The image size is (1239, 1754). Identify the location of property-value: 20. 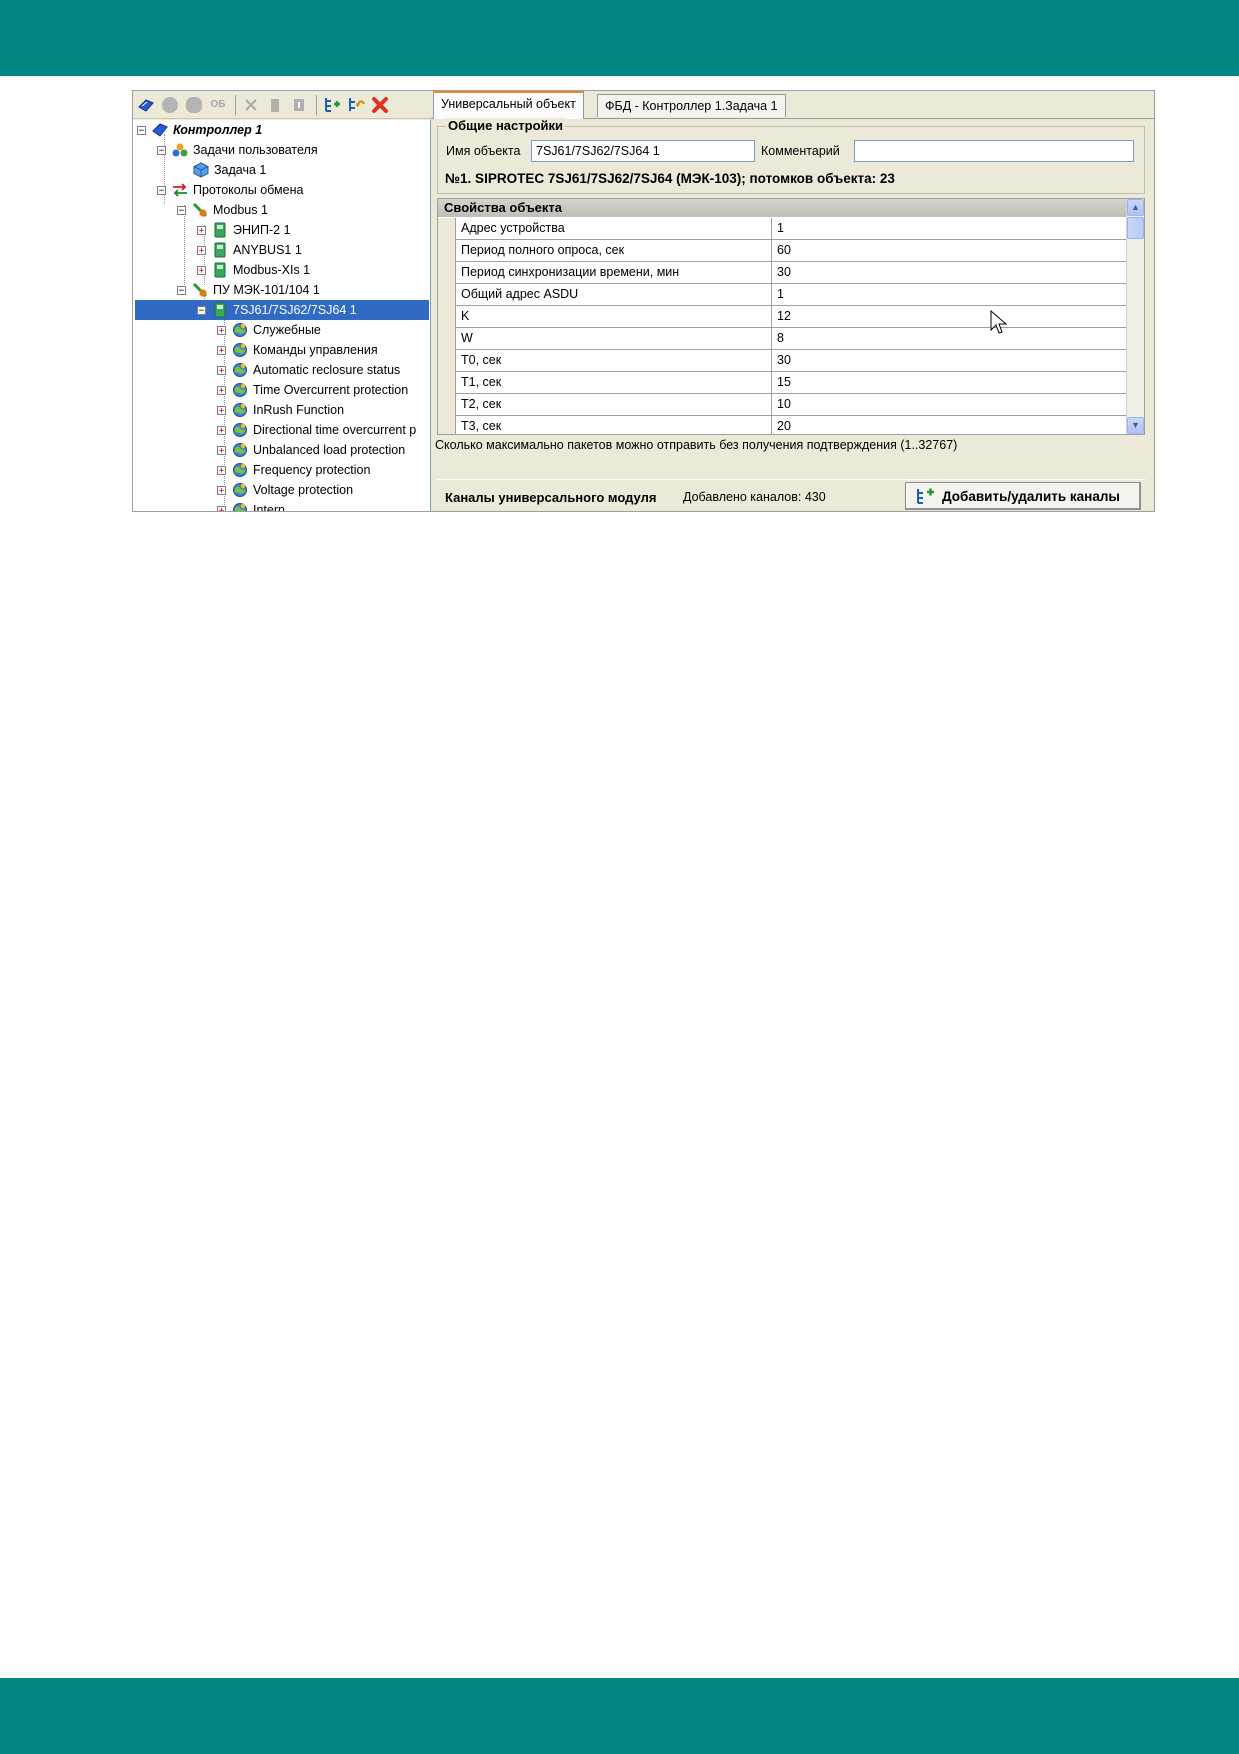
(950, 425).